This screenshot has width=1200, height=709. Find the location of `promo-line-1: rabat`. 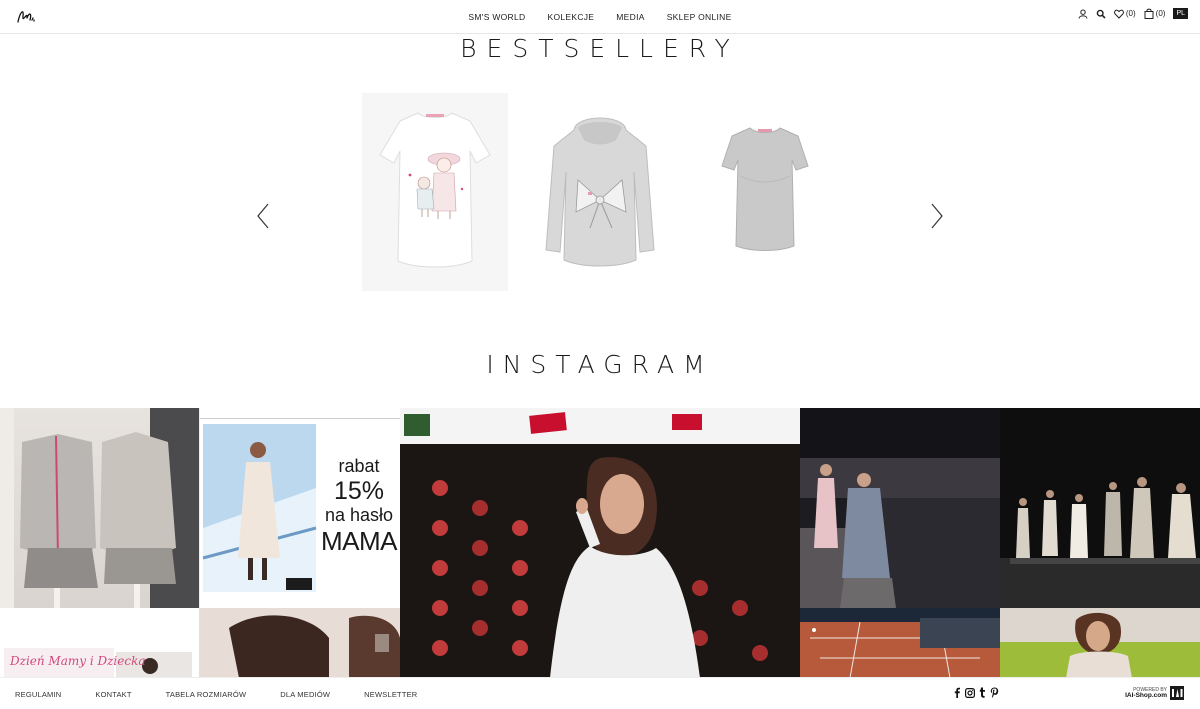

promo-line-1: rabat is located at coordinates (359, 466).